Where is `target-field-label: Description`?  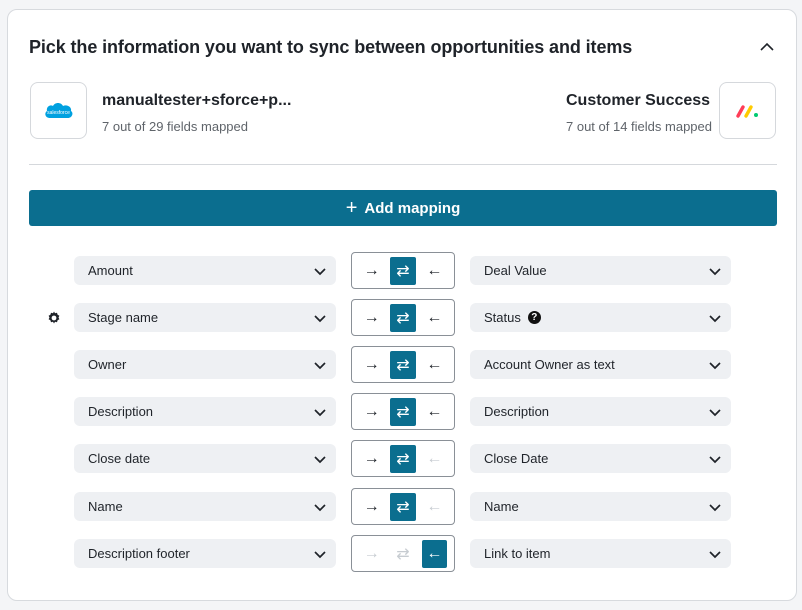
target-field-label: Description is located at coordinates (517, 411).